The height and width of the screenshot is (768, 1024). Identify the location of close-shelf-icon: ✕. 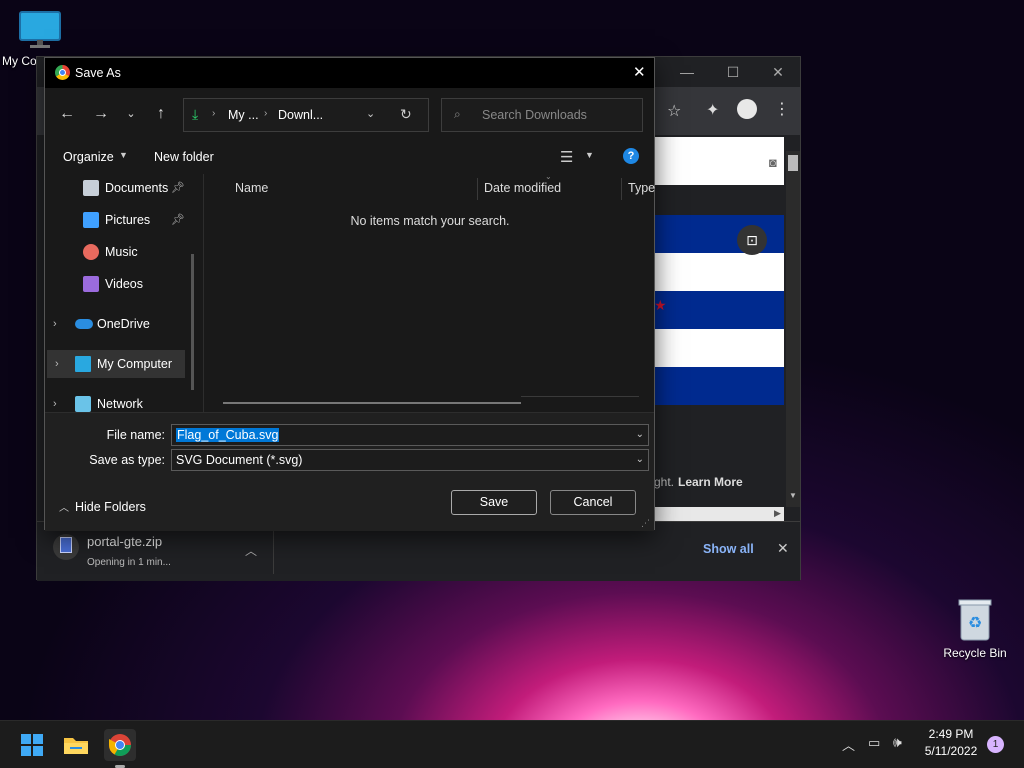
(783, 548).